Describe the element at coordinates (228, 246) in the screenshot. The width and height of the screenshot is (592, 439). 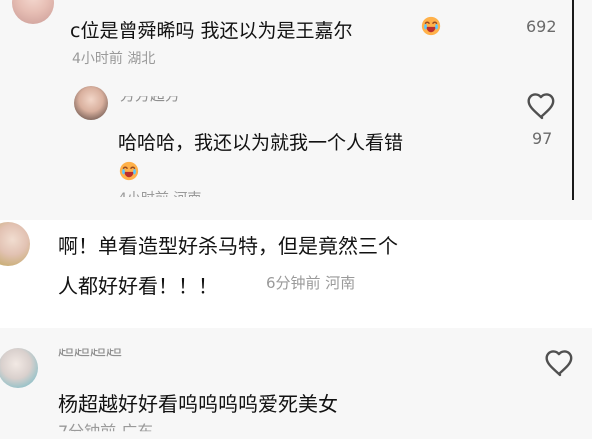
I see `comment-text-line-1: 啊！单看造型好杀马特，但是竟然三个` at that location.